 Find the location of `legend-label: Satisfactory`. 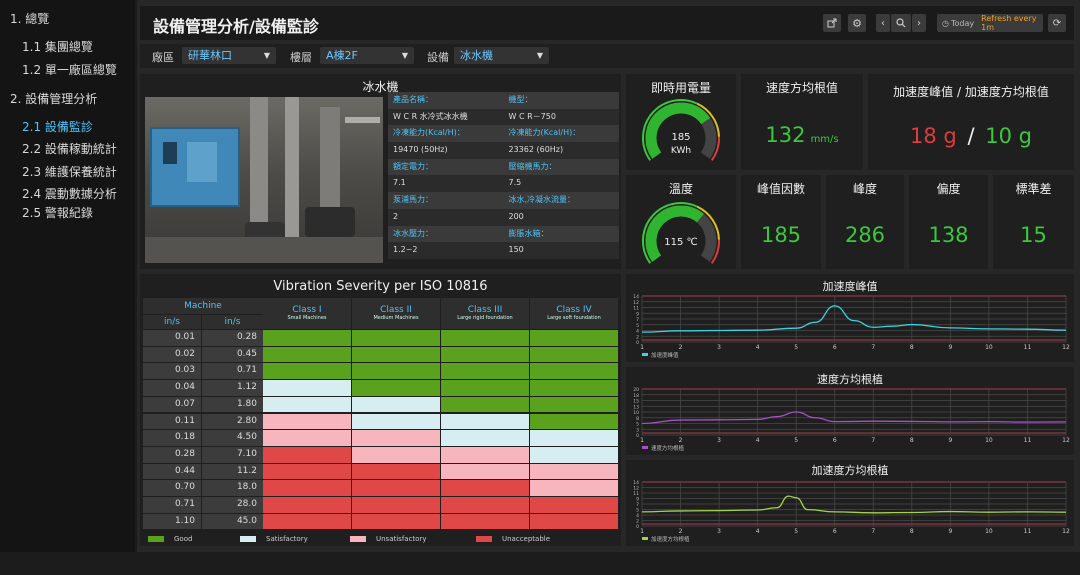

legend-label: Satisfactory is located at coordinates (287, 539).